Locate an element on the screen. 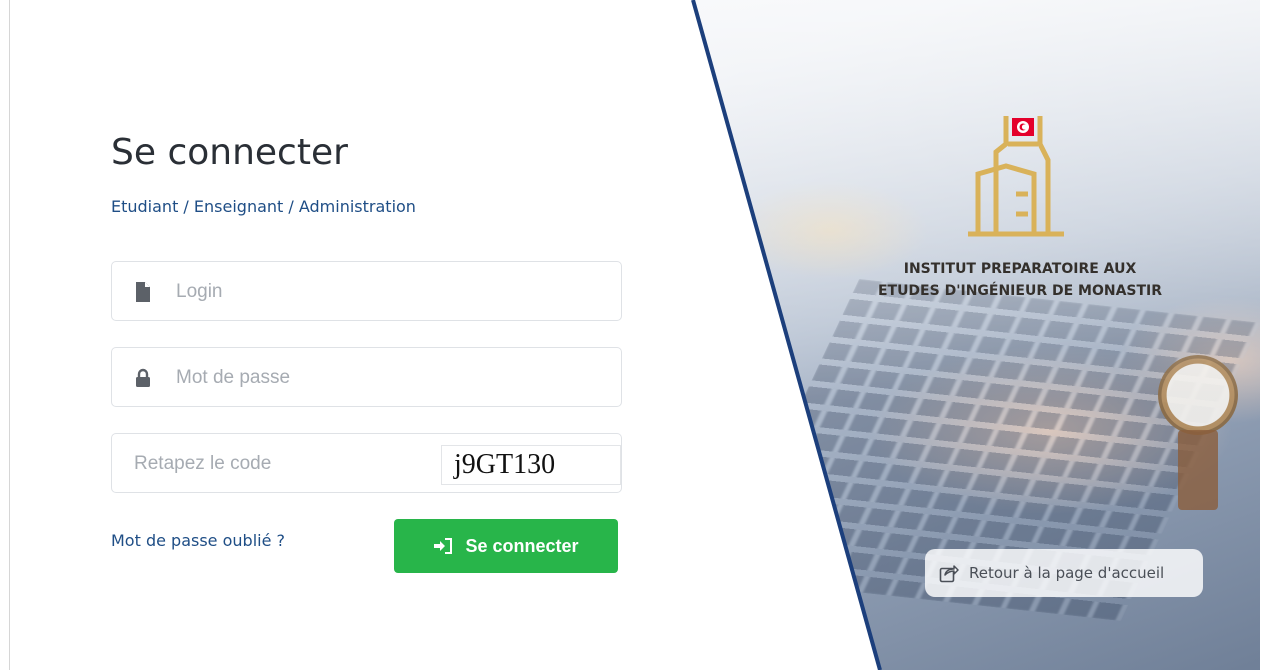  password-input is located at coordinates (386, 378).